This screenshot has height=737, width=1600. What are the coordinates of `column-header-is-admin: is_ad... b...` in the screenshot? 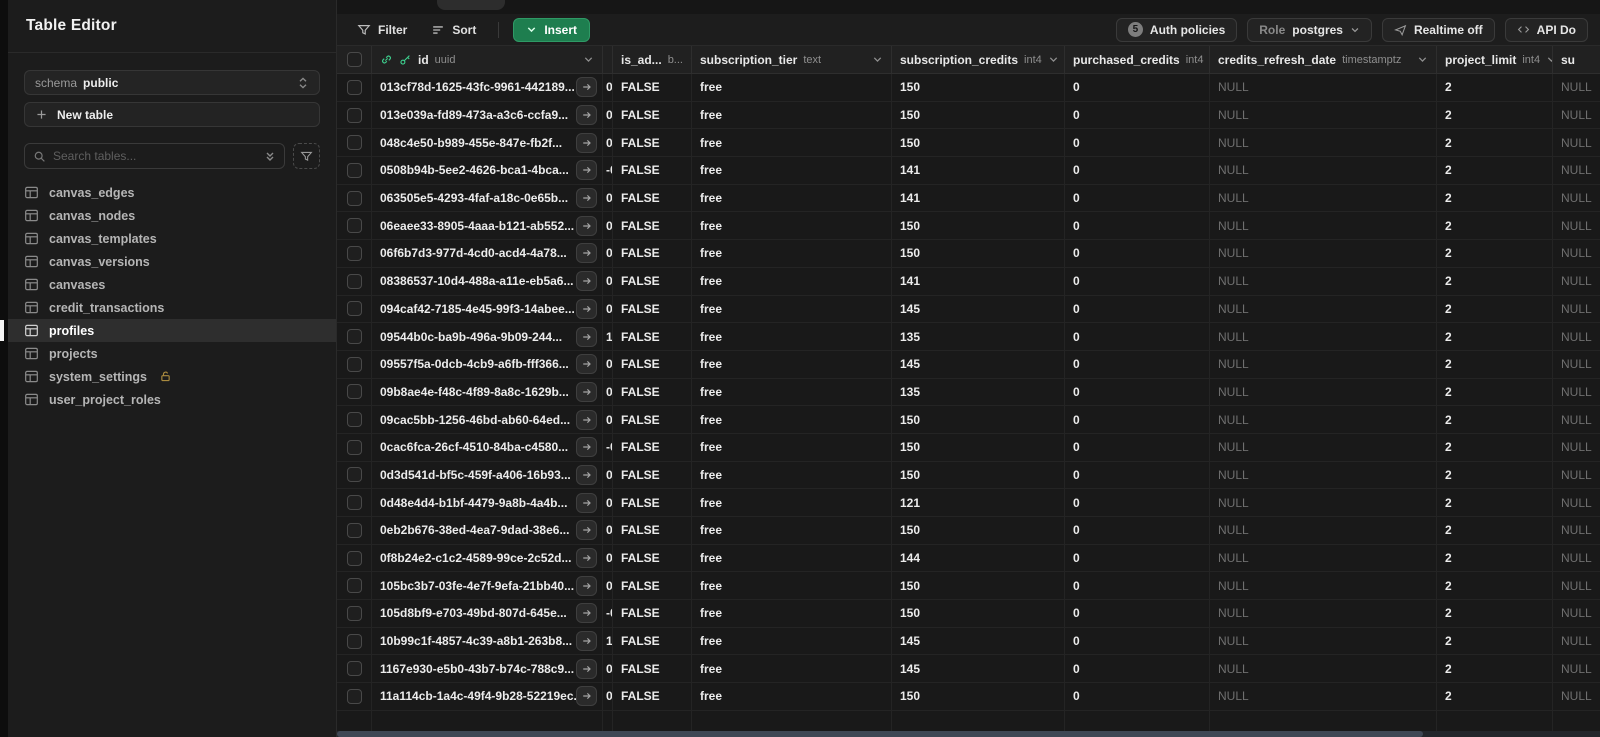 It's located at (652, 59).